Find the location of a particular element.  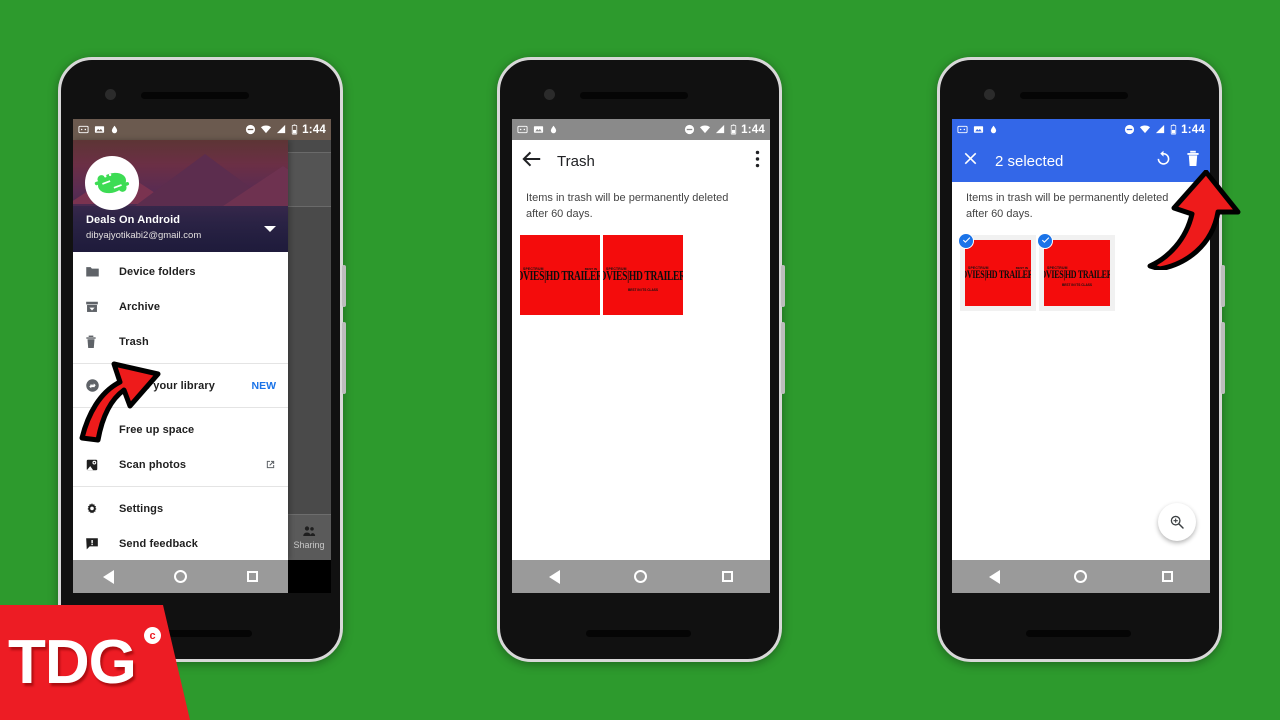

app-bar: Trash is located at coordinates (641, 161).